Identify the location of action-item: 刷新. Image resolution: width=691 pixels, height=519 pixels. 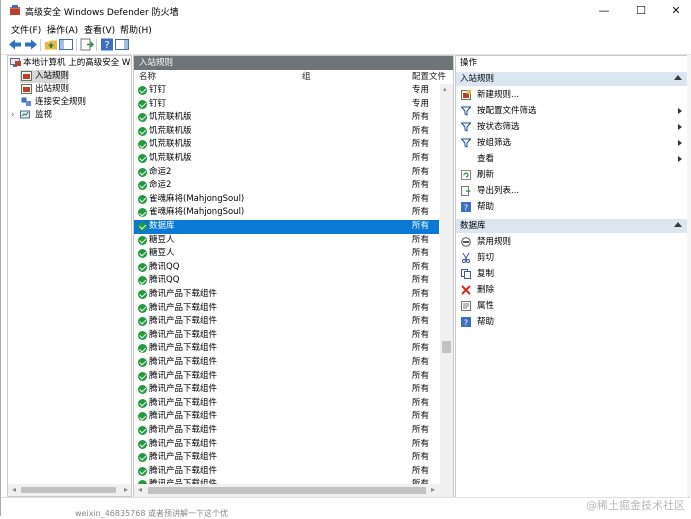
(572, 175).